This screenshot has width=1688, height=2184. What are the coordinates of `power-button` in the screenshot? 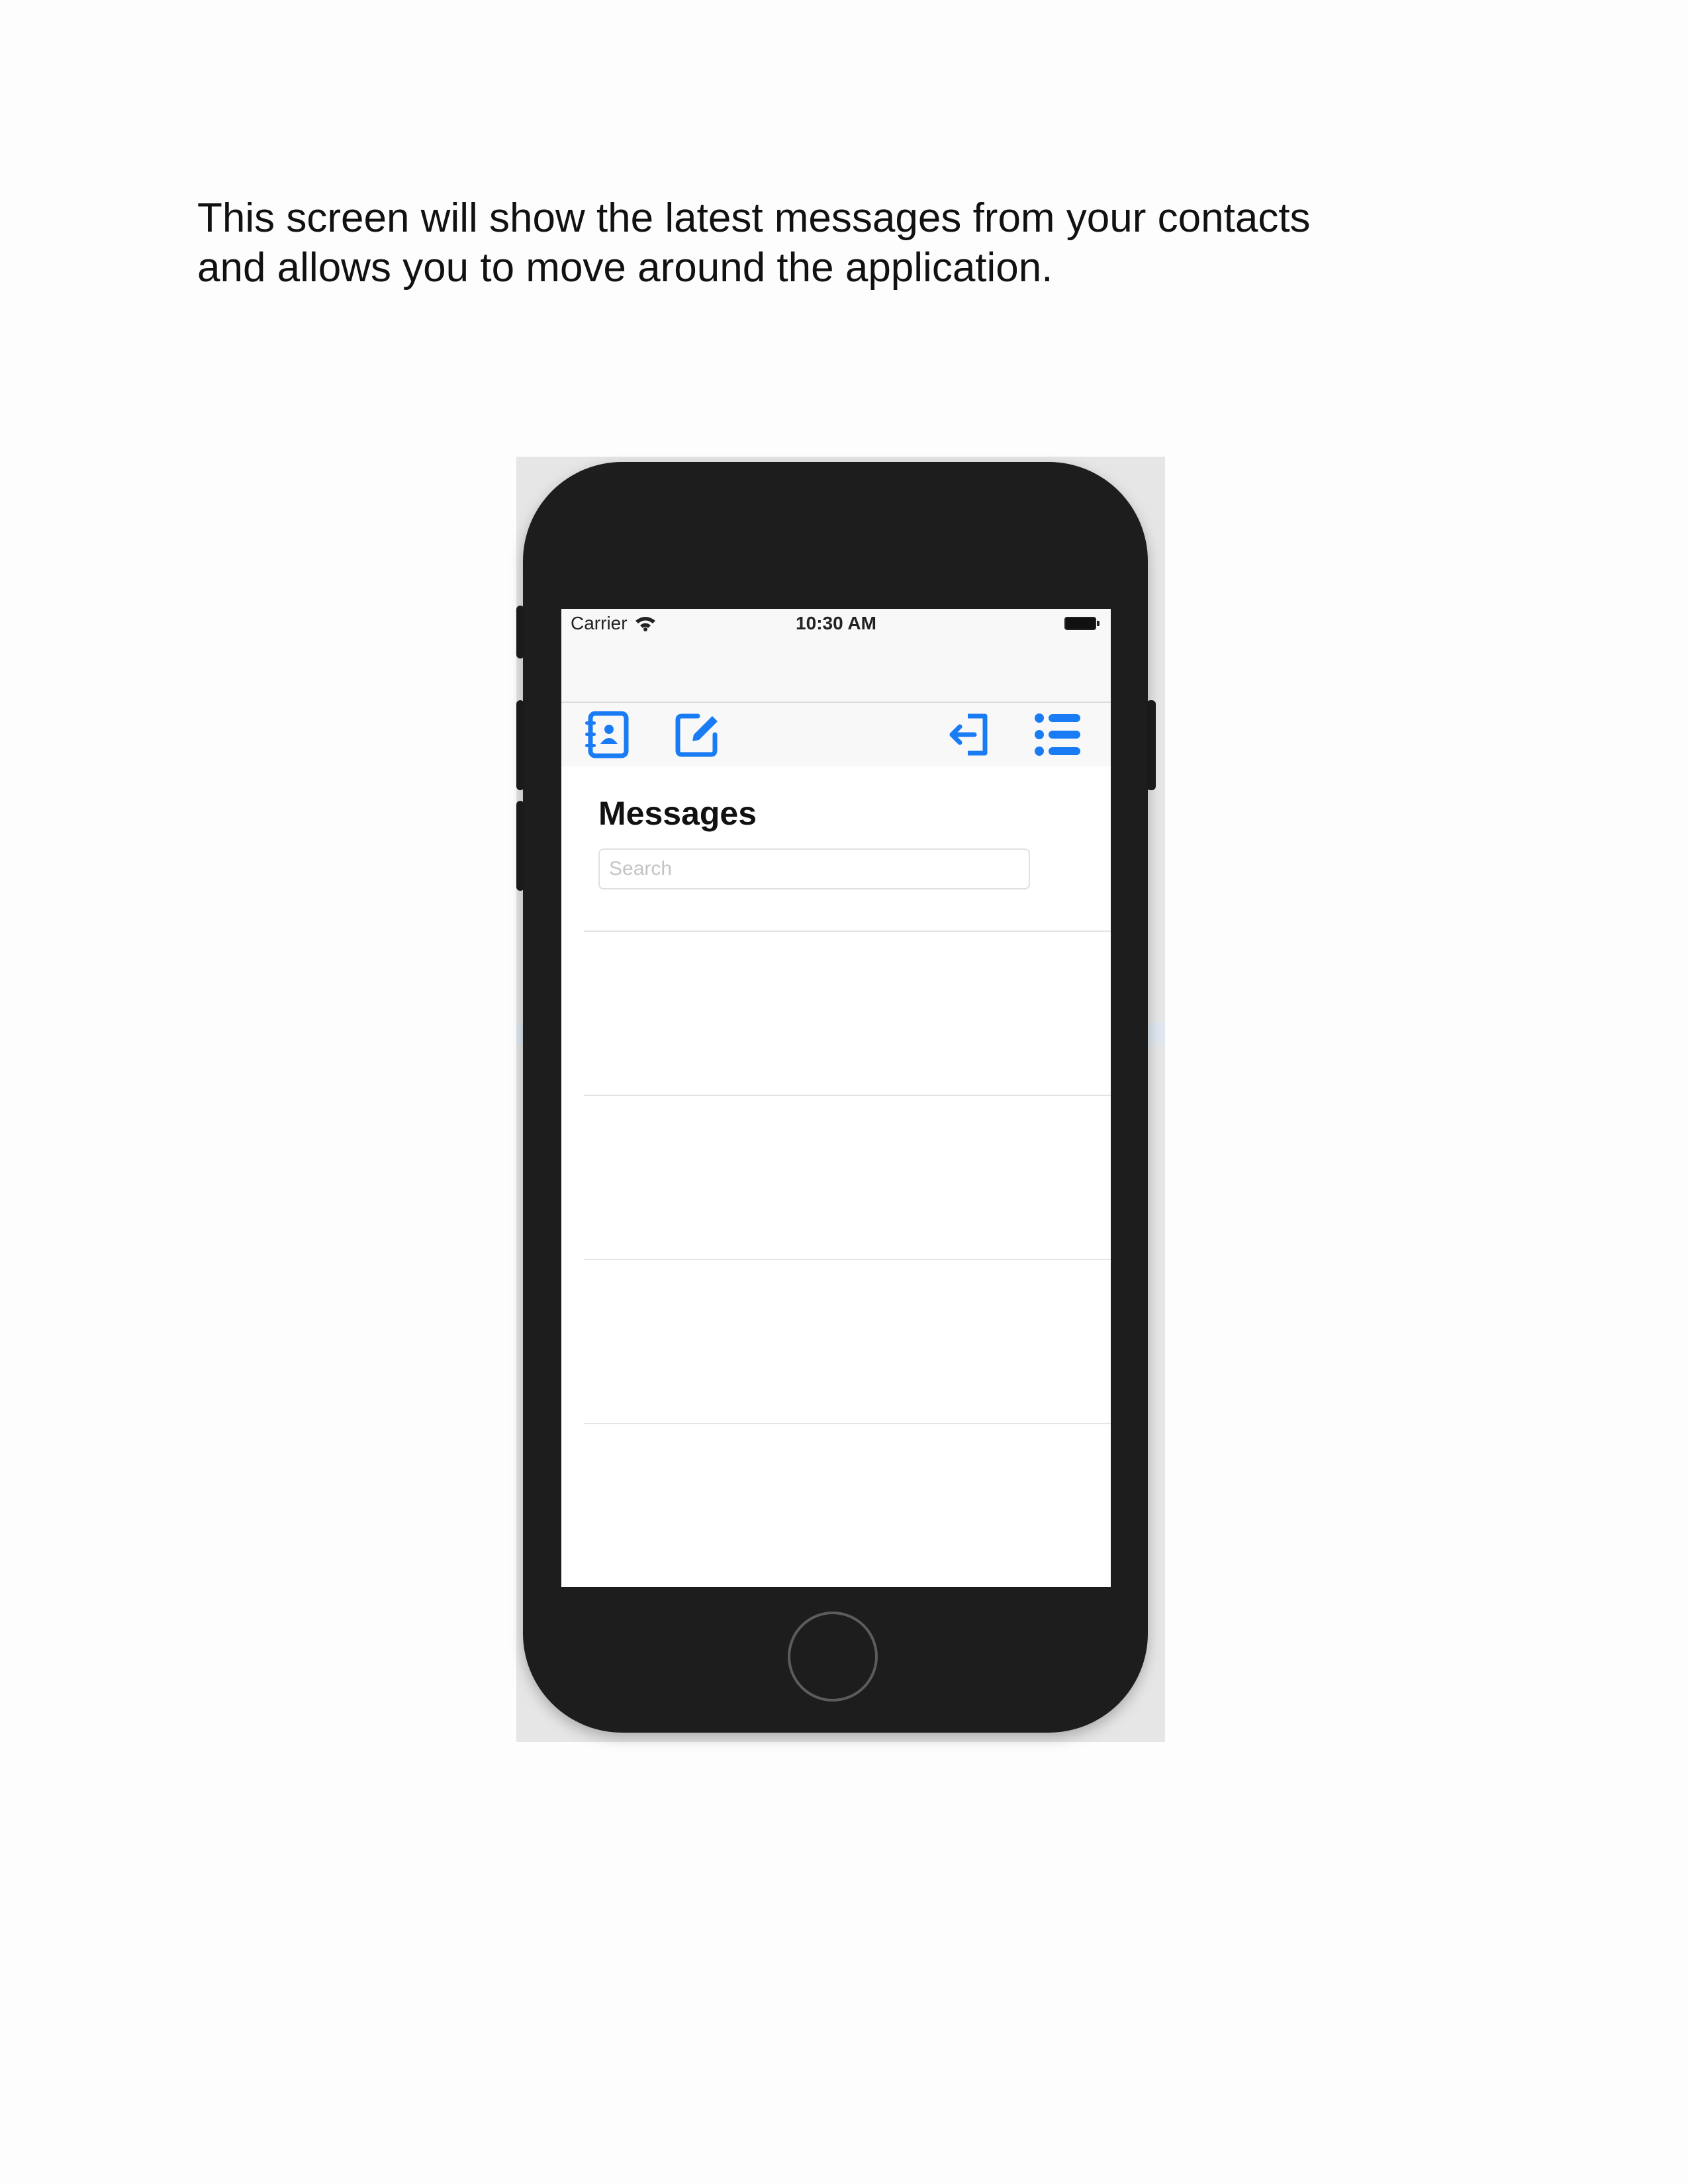 It's located at (1151, 745).